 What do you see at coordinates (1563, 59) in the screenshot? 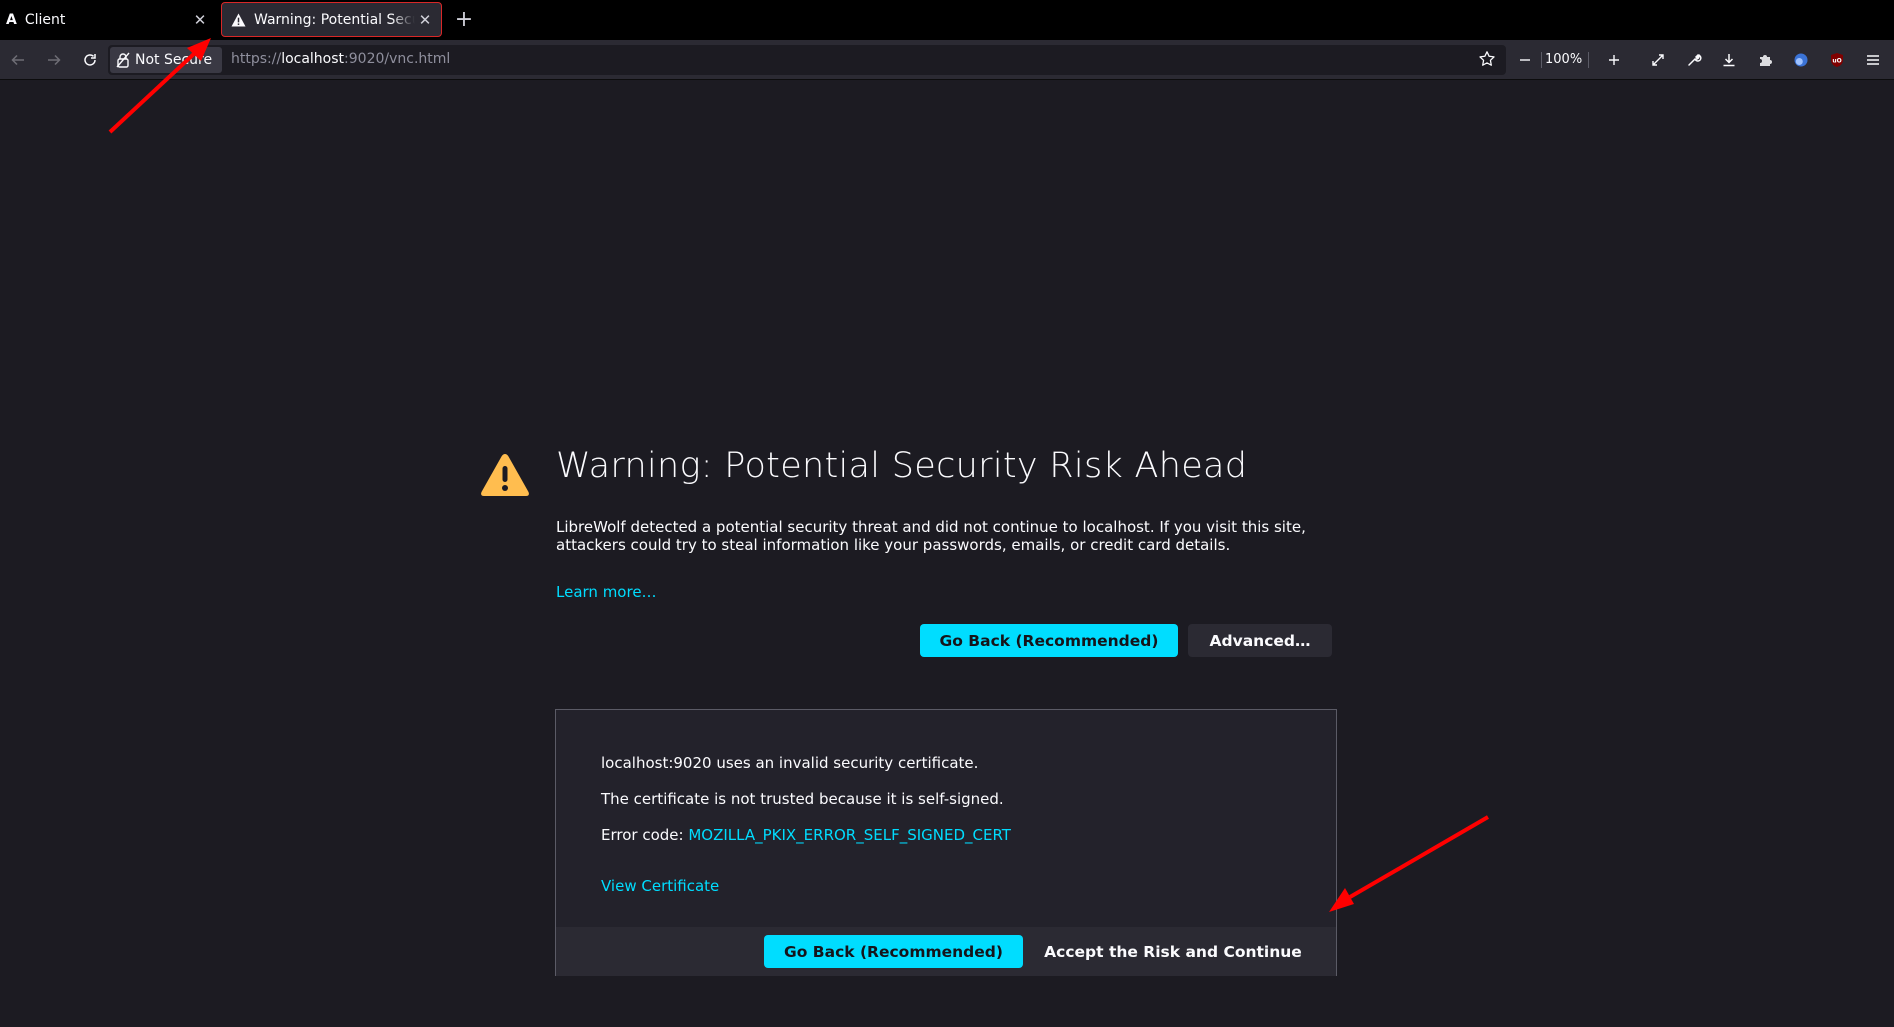
I see `zoom-level: 100%` at bounding box center [1563, 59].